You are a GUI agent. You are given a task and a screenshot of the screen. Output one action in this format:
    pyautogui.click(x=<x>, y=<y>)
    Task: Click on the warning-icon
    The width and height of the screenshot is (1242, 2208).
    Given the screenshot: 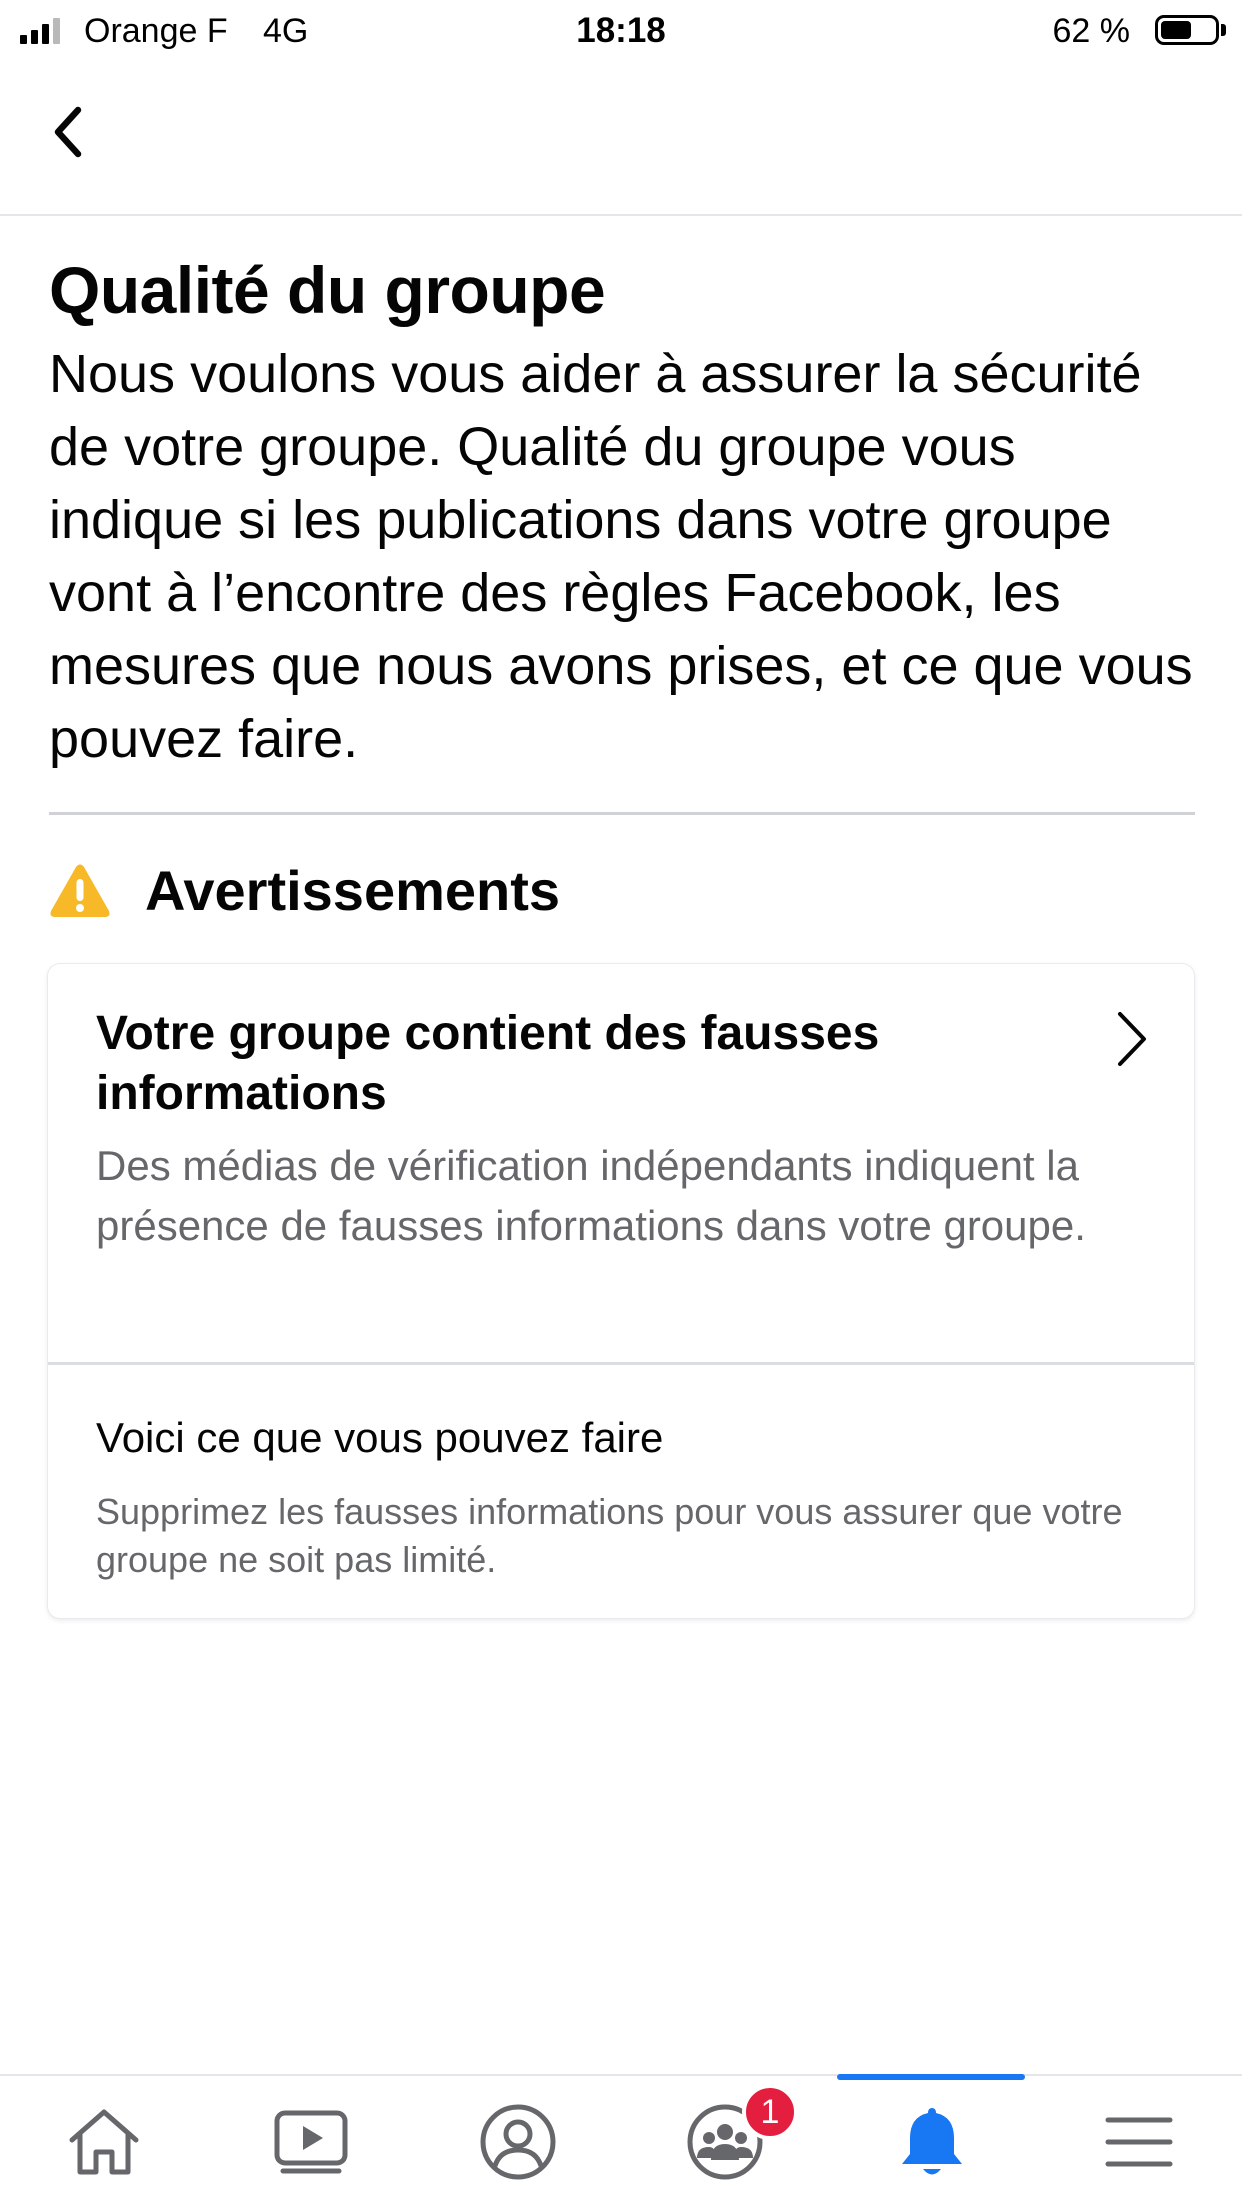 What is the action you would take?
    pyautogui.click(x=80, y=890)
    